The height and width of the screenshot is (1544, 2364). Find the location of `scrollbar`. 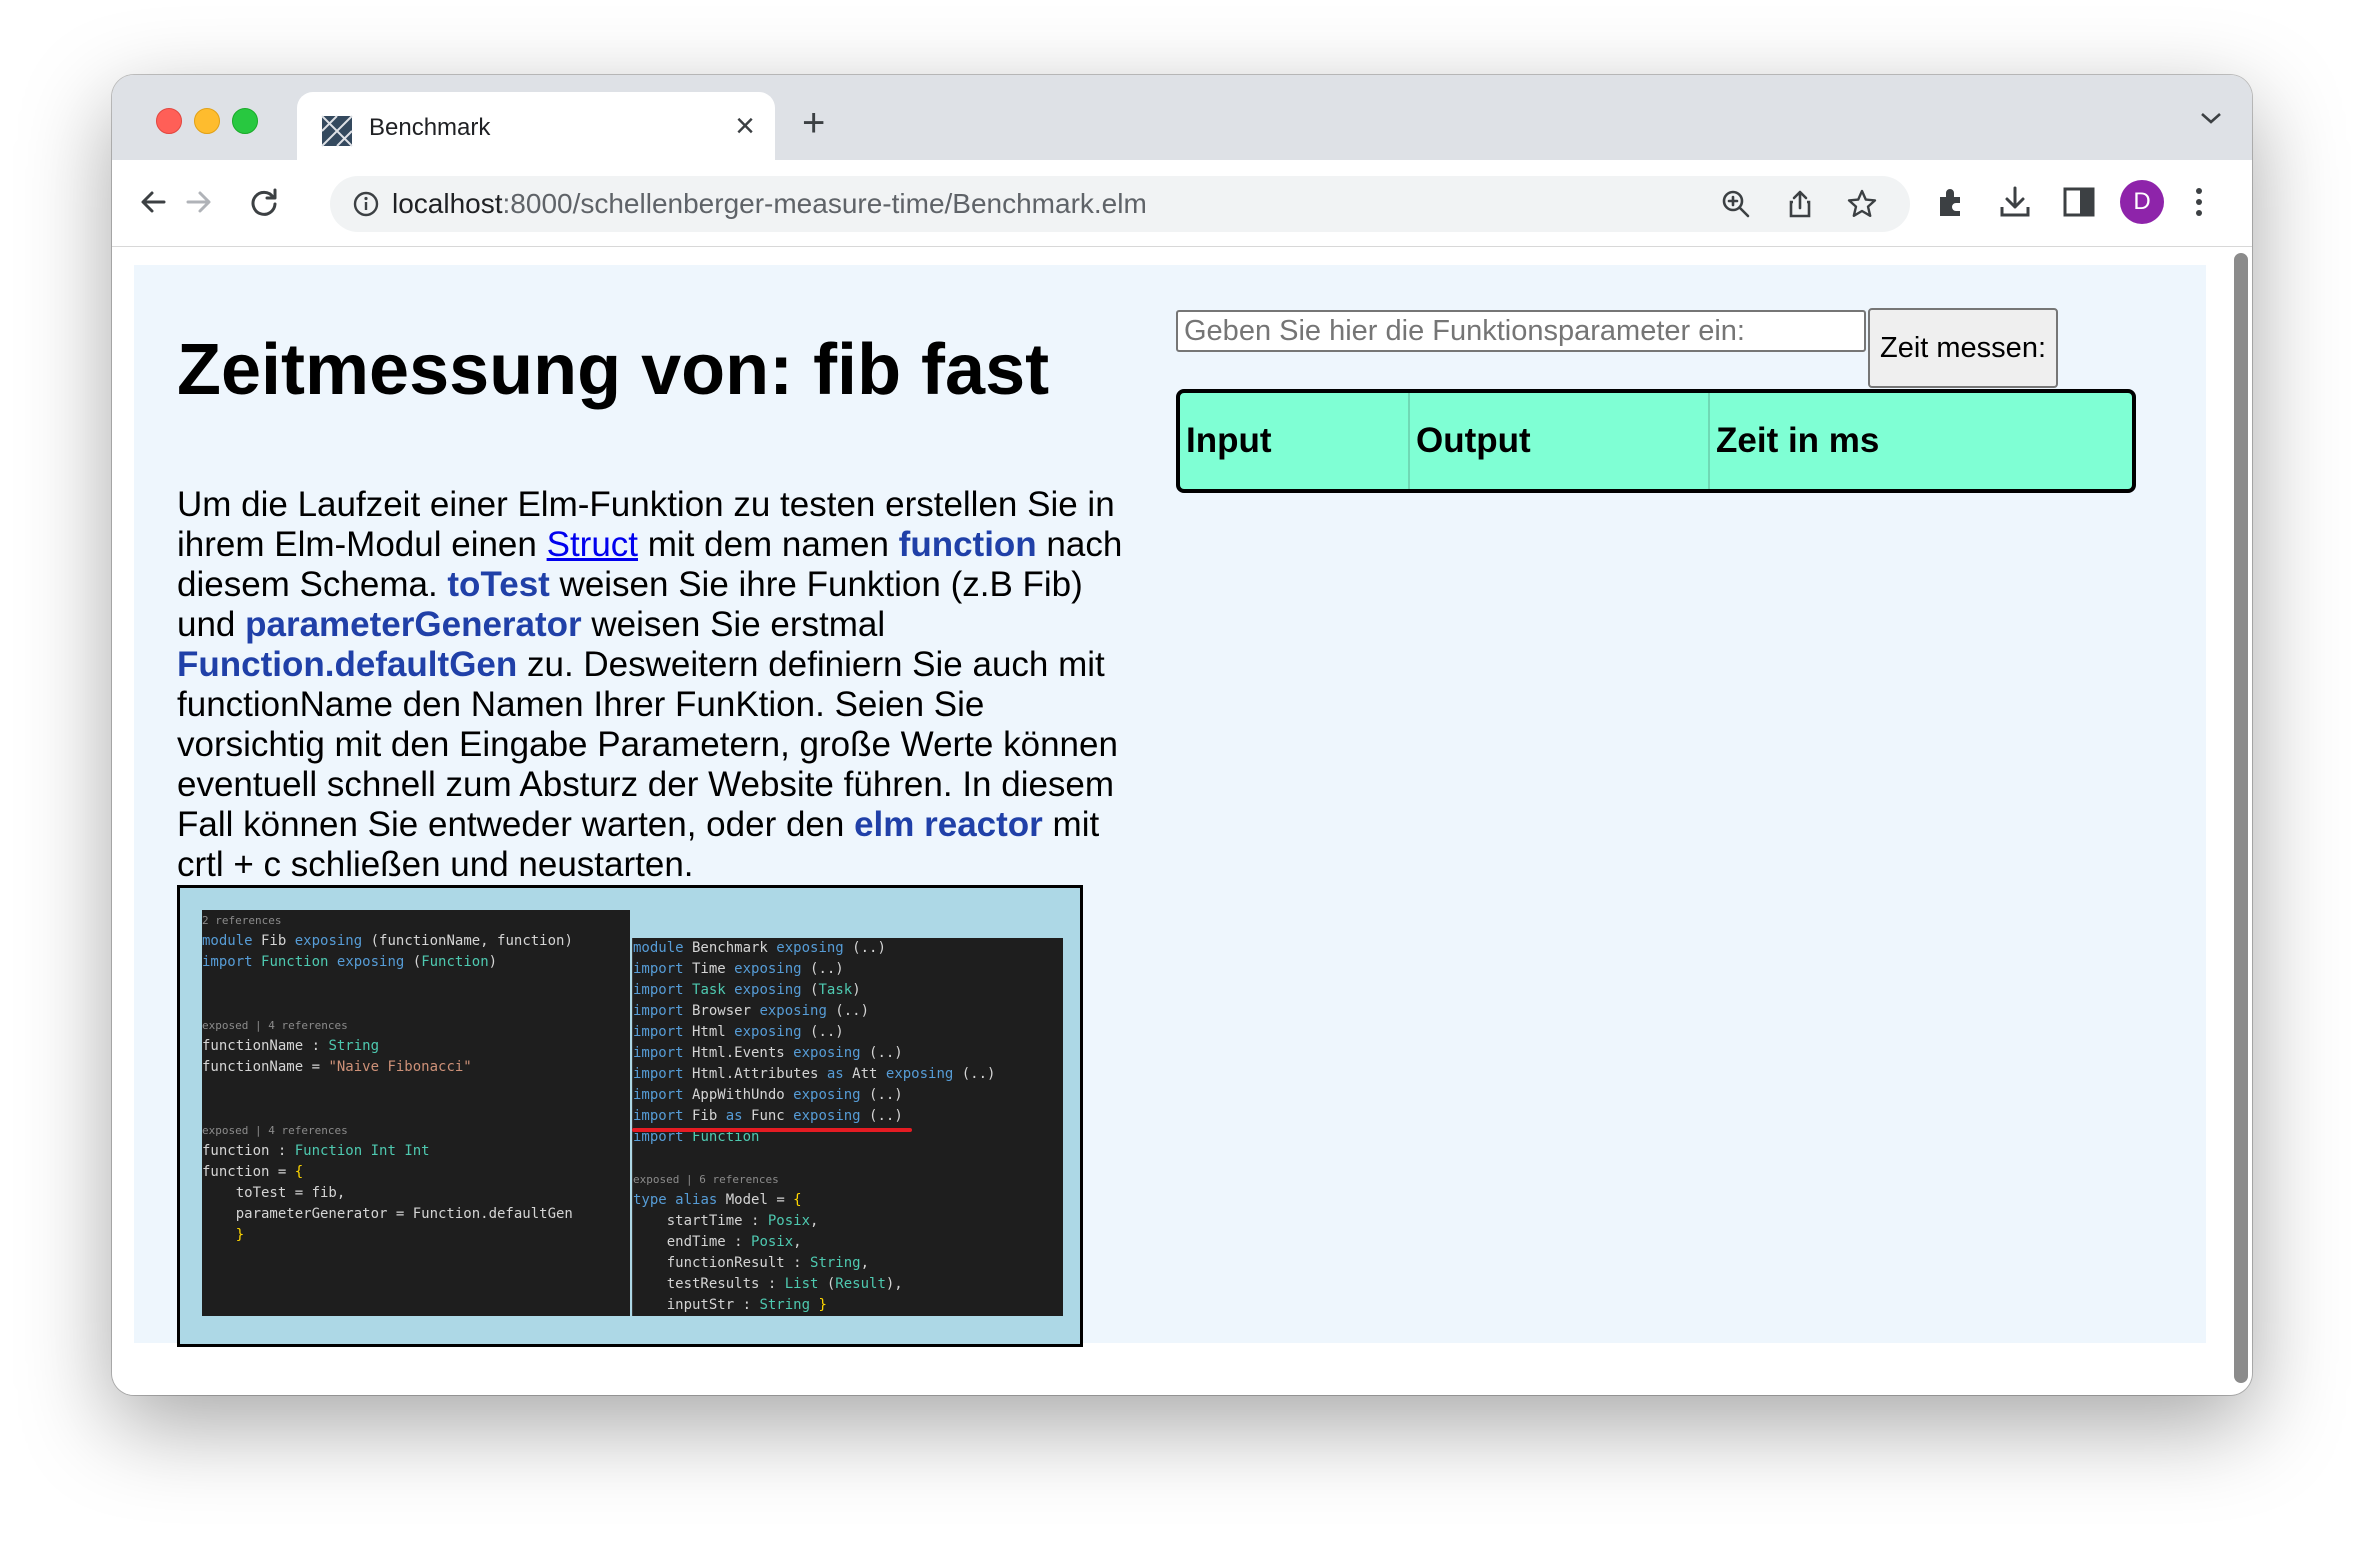

scrollbar is located at coordinates (2241, 818).